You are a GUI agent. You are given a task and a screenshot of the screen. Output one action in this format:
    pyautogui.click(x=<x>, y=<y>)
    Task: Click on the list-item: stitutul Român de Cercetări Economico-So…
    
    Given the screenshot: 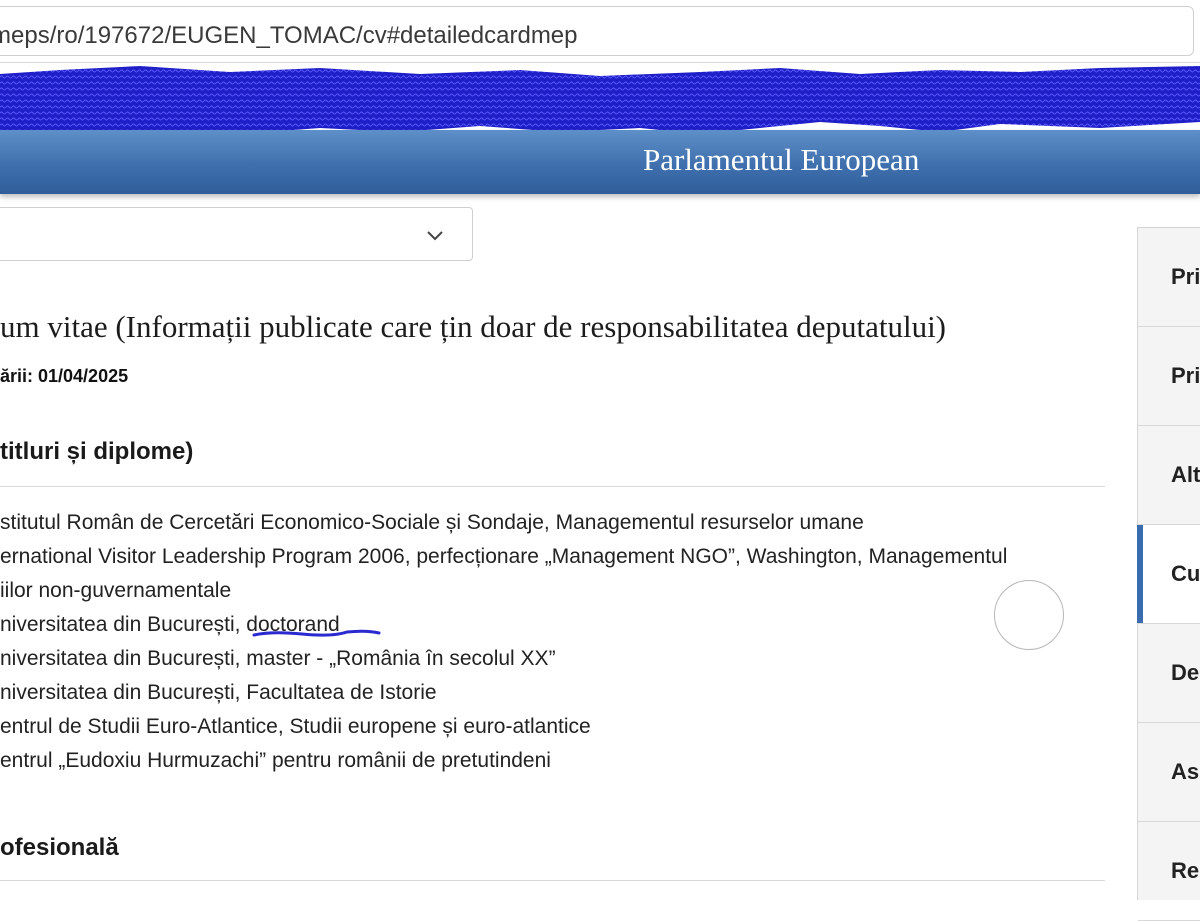 What is the action you would take?
    pyautogui.click(x=432, y=522)
    